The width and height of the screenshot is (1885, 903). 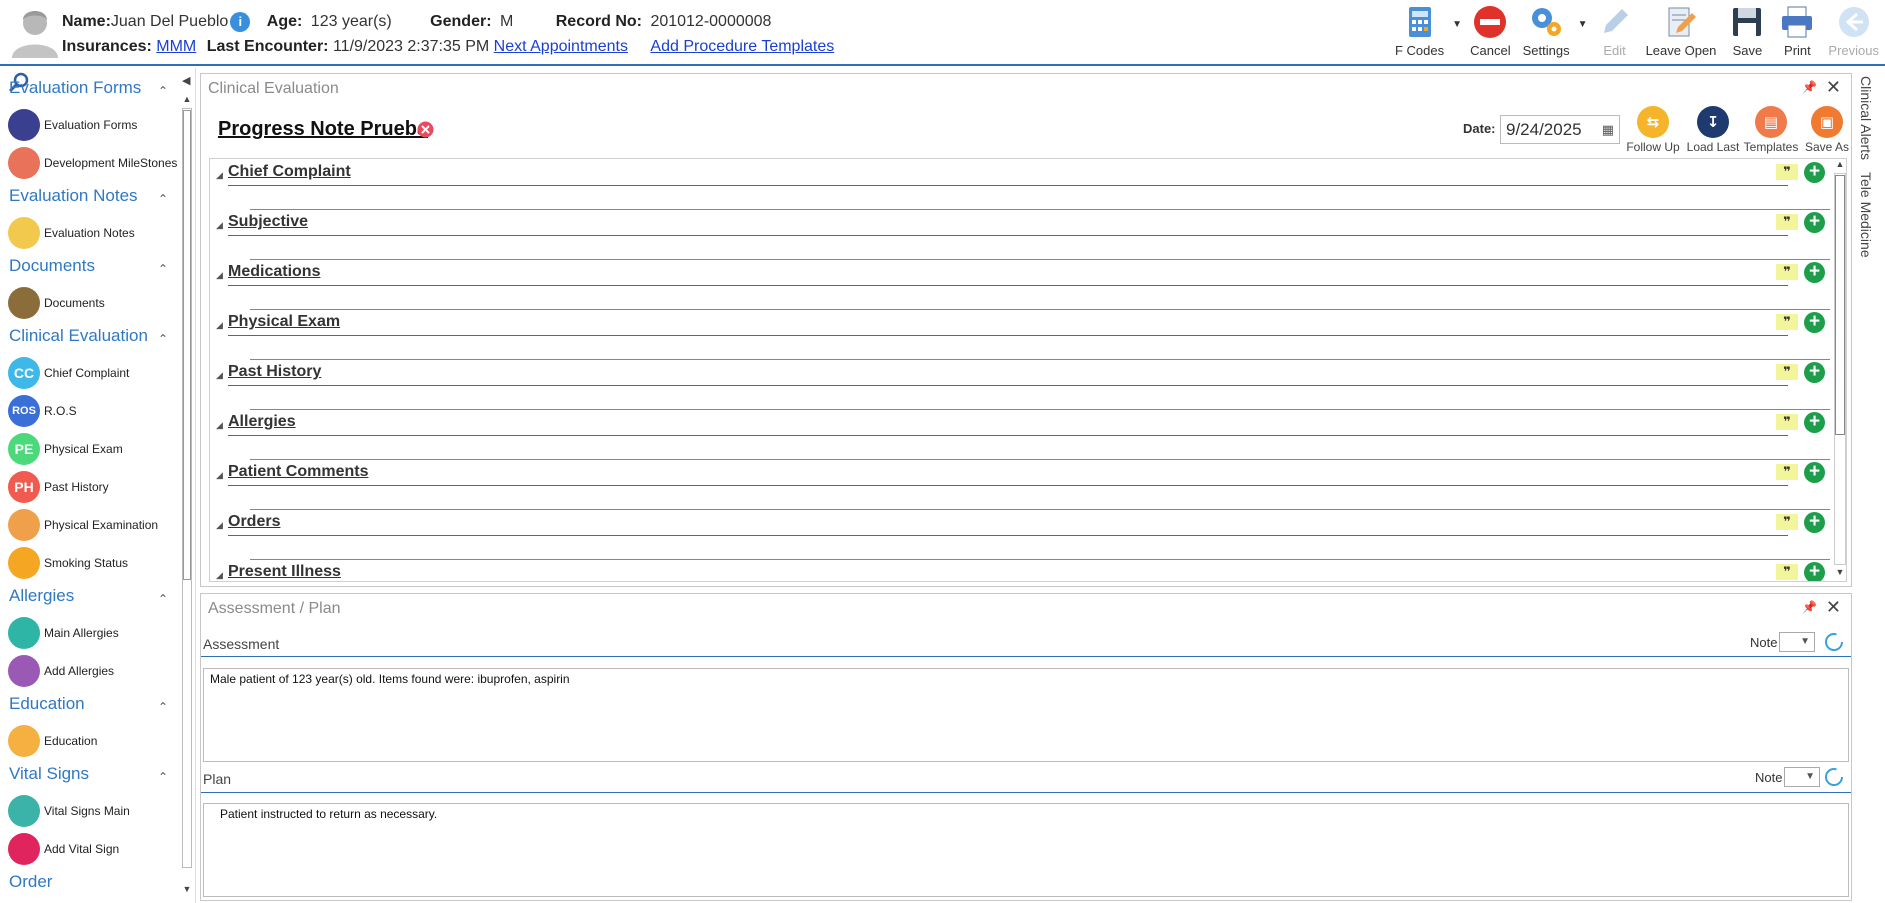 What do you see at coordinates (71, 233) in the screenshot?
I see `sidebar-item: Evaluation Notes` at bounding box center [71, 233].